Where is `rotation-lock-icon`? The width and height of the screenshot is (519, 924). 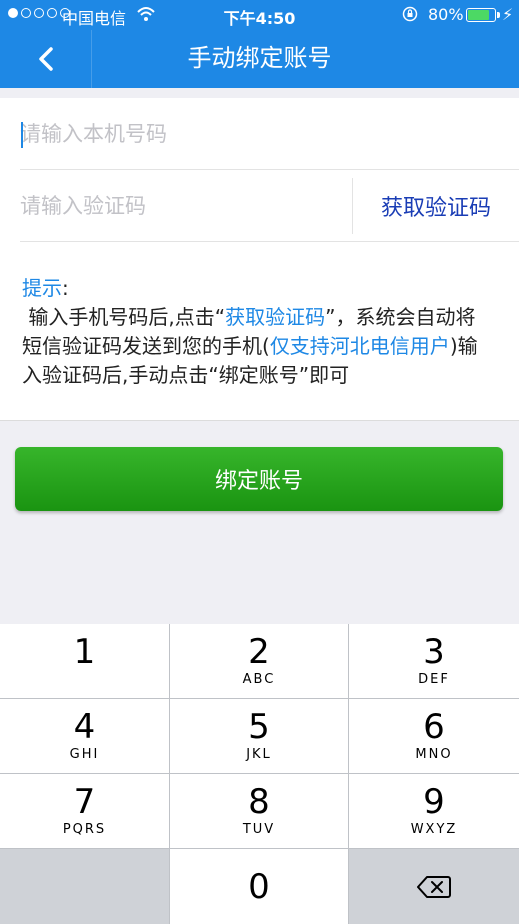 rotation-lock-icon is located at coordinates (410, 14).